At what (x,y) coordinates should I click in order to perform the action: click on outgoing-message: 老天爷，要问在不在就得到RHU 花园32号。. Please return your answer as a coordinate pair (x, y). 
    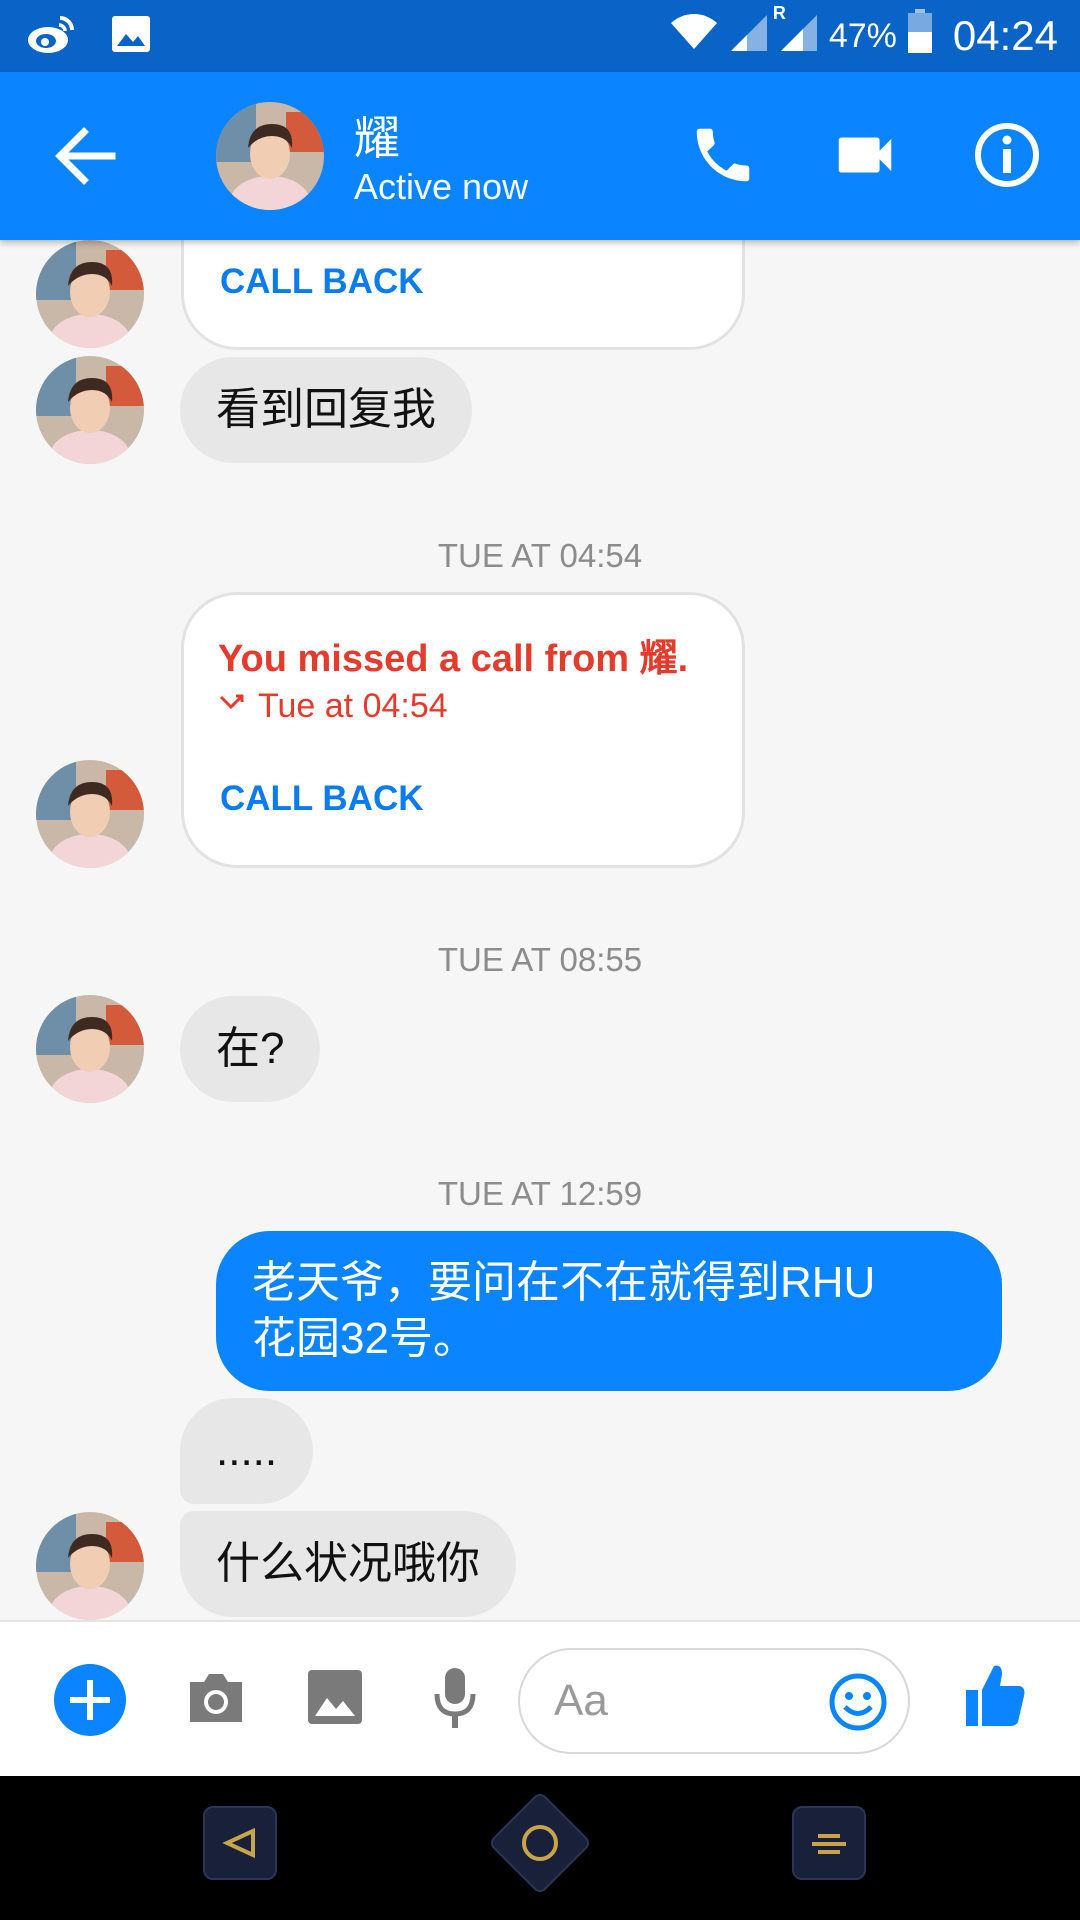
    Looking at the image, I should click on (609, 1311).